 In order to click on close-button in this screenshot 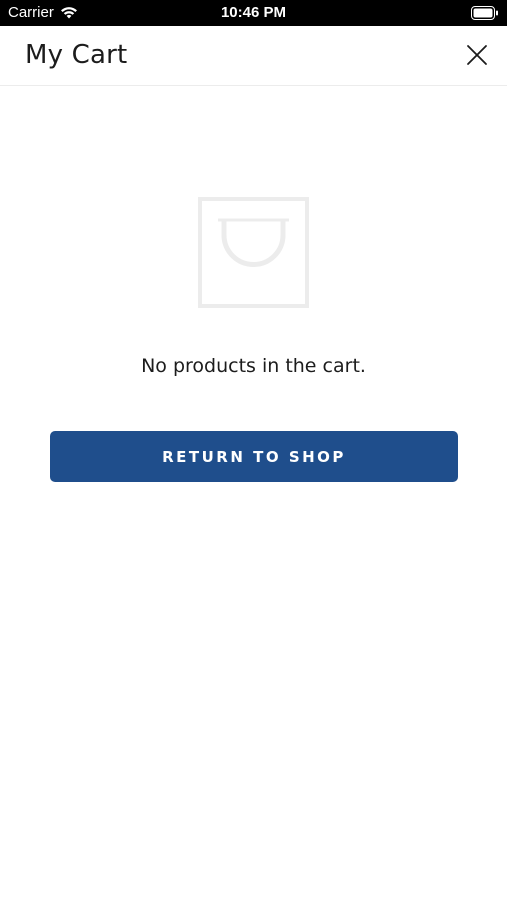, I will do `click(477, 55)`.